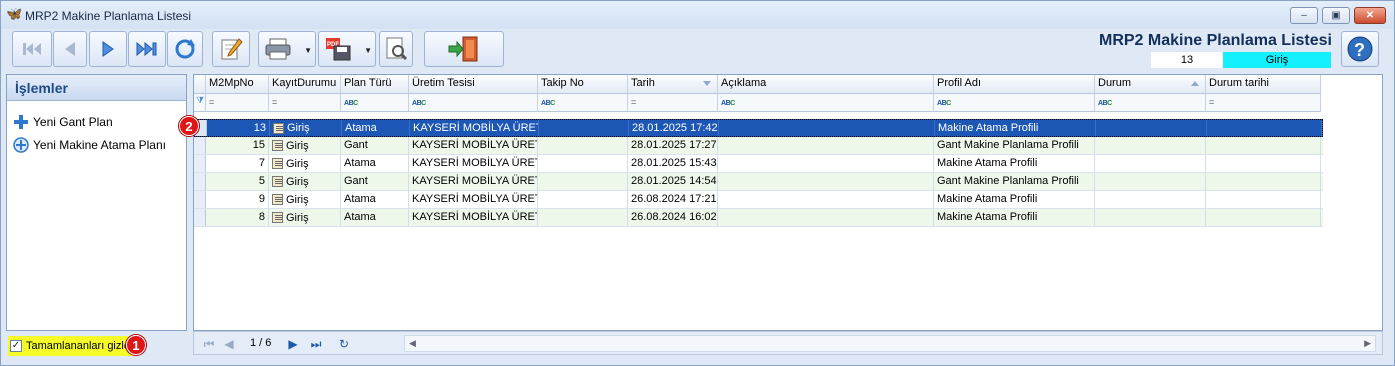  Describe the element at coordinates (287, 49) in the screenshot. I see `print-button: ▼` at that location.